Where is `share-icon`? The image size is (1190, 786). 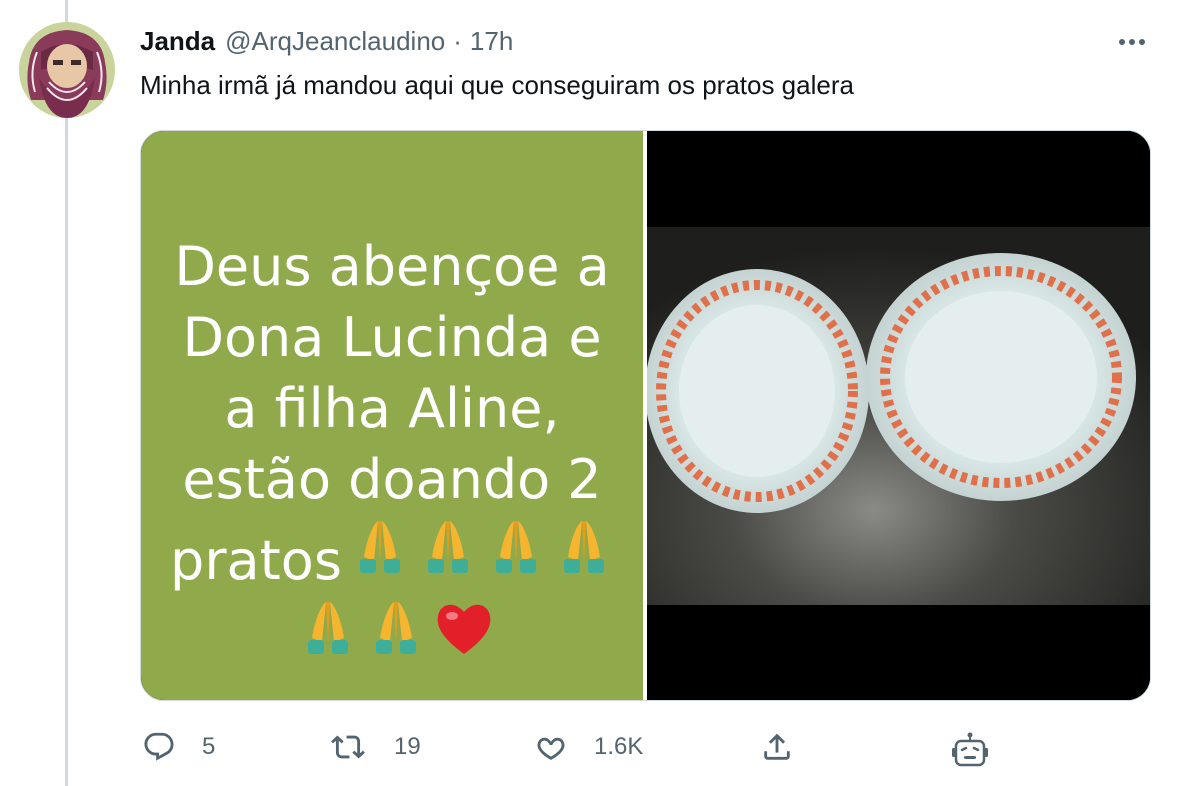
share-icon is located at coordinates (777, 746).